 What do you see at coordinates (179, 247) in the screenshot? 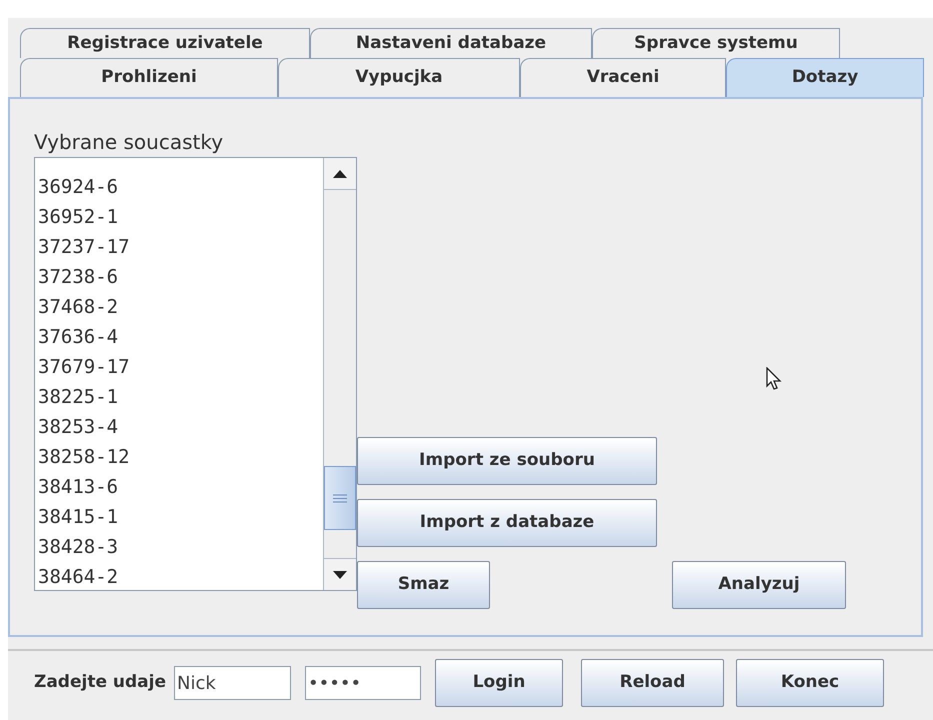
I see `list-item: 37237-17` at bounding box center [179, 247].